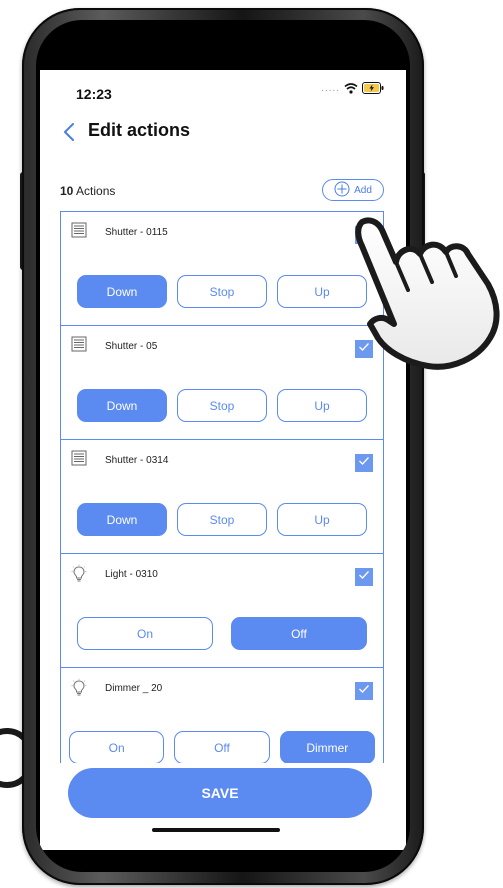 The height and width of the screenshot is (888, 503). What do you see at coordinates (421, 295) in the screenshot?
I see `pointing-hand-icon` at bounding box center [421, 295].